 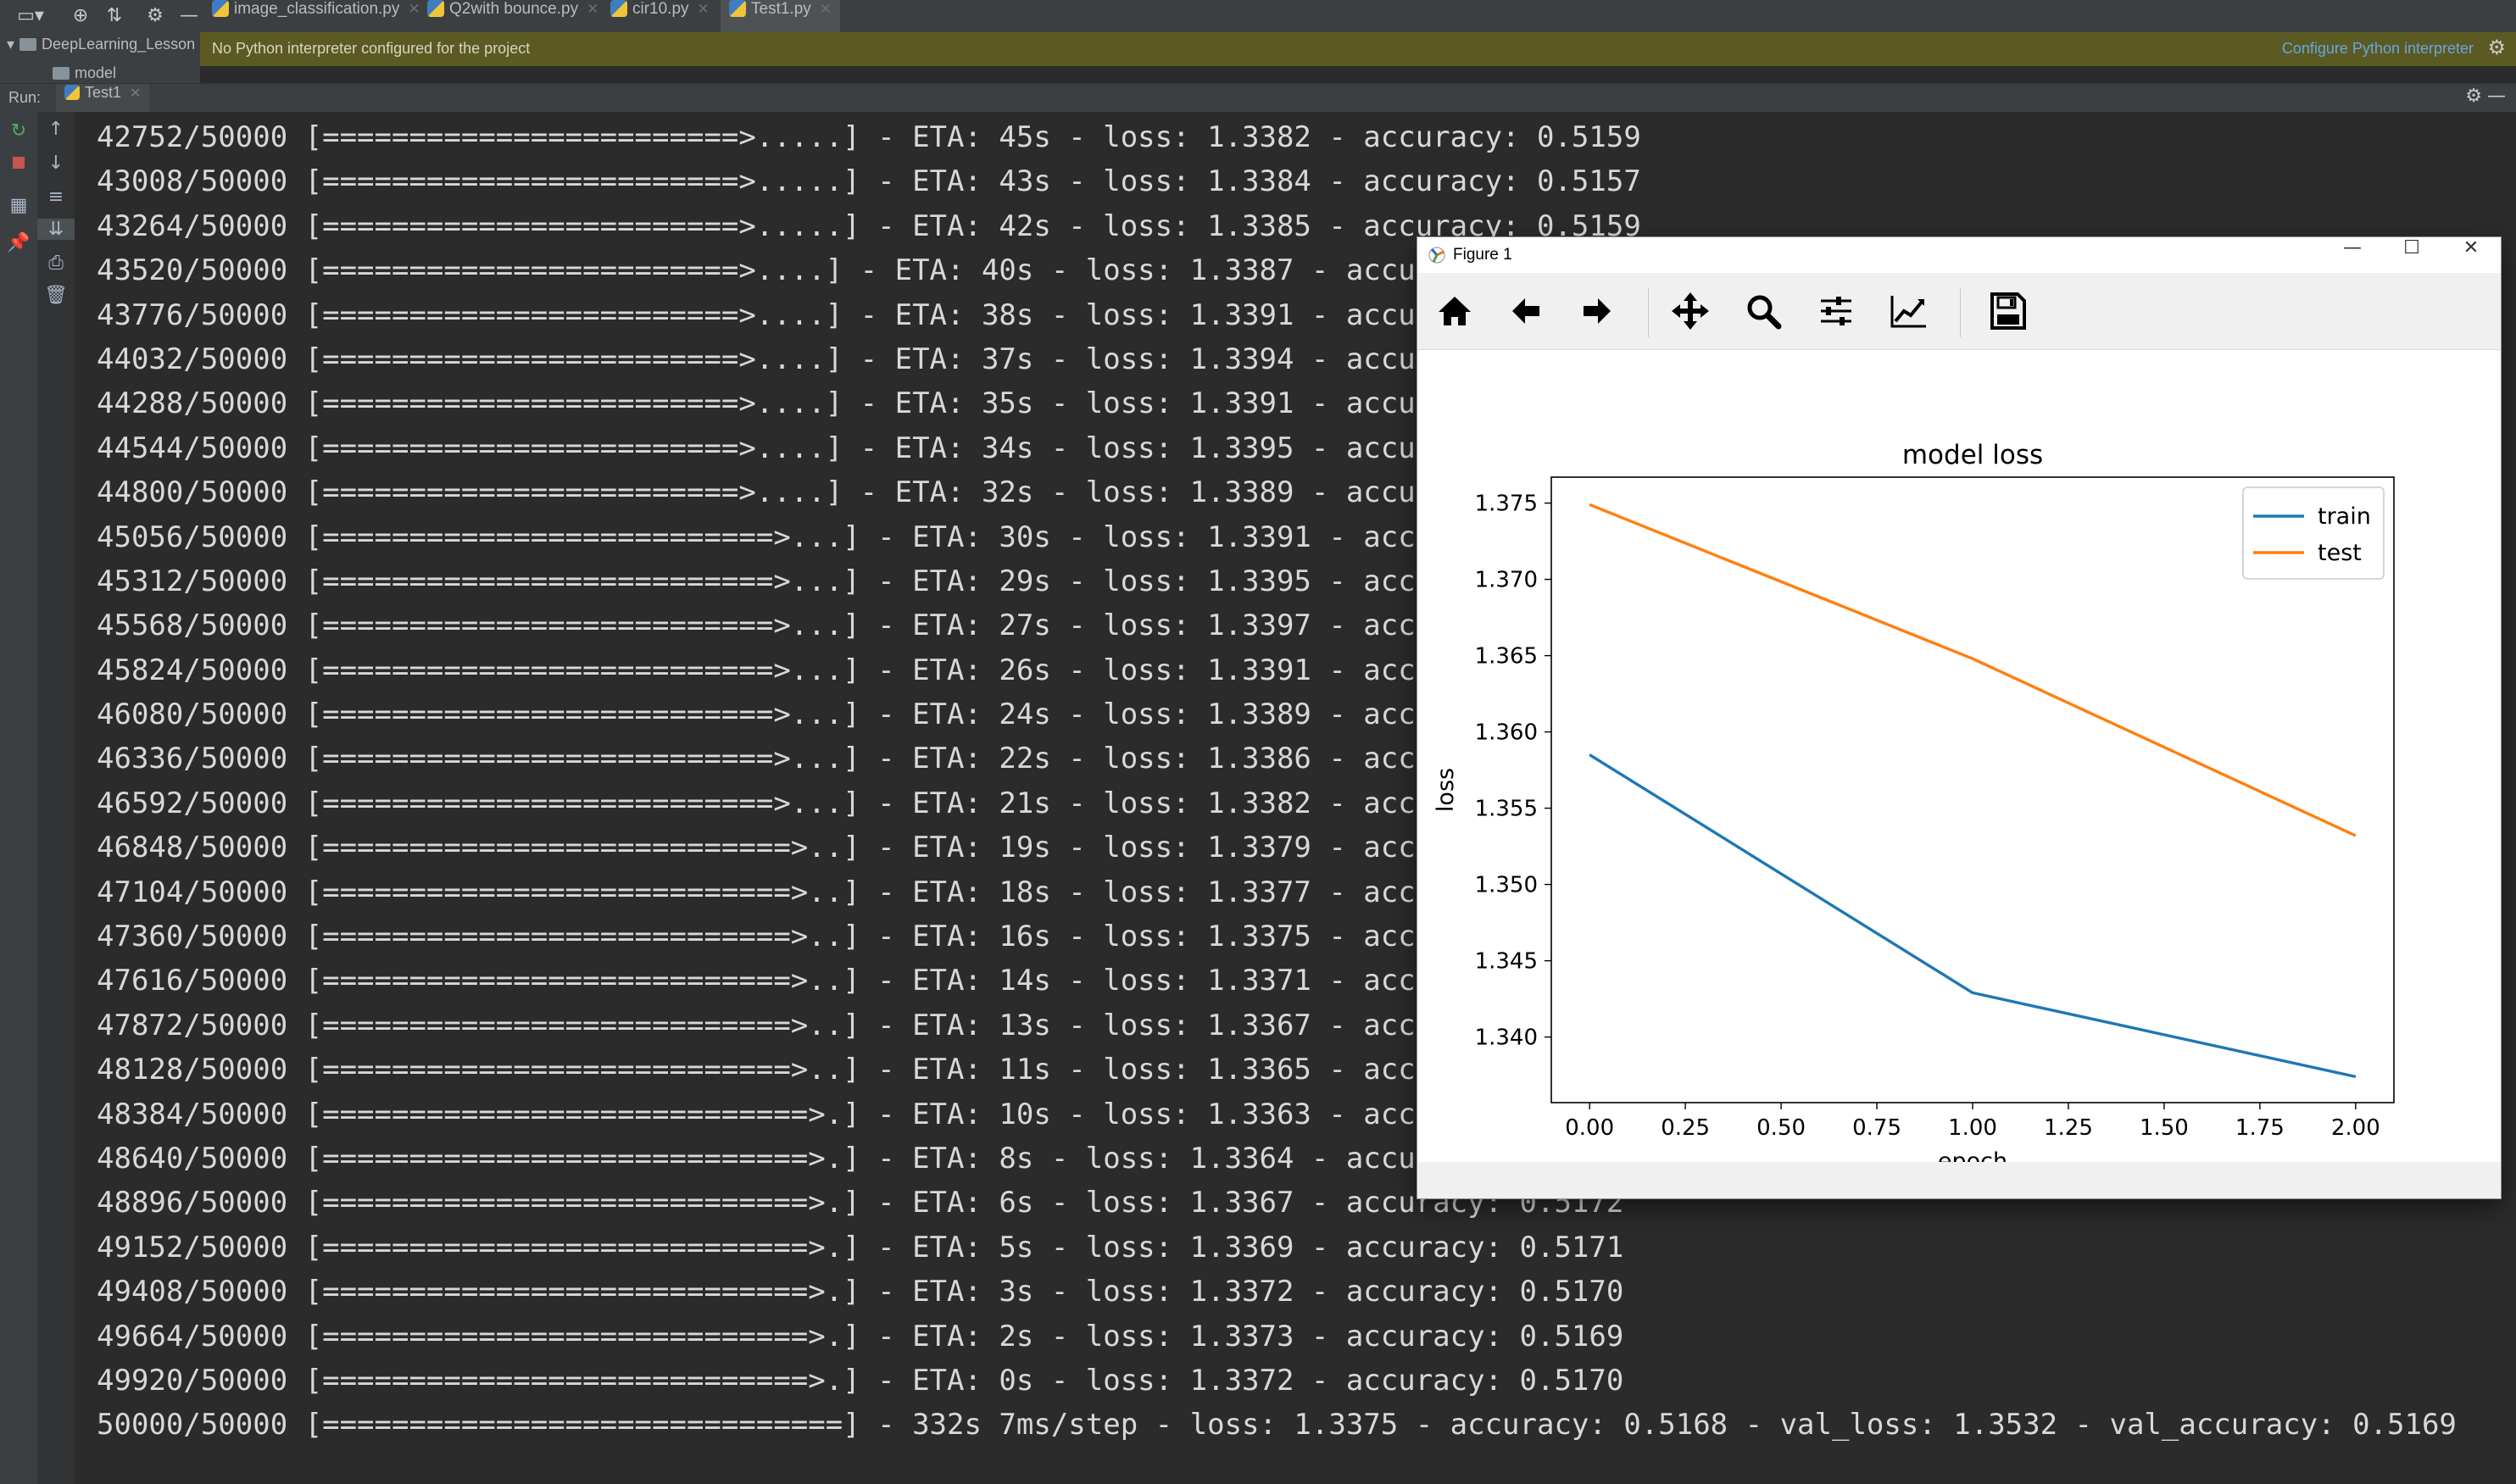 I want to click on pan-icon, so click(x=1690, y=311).